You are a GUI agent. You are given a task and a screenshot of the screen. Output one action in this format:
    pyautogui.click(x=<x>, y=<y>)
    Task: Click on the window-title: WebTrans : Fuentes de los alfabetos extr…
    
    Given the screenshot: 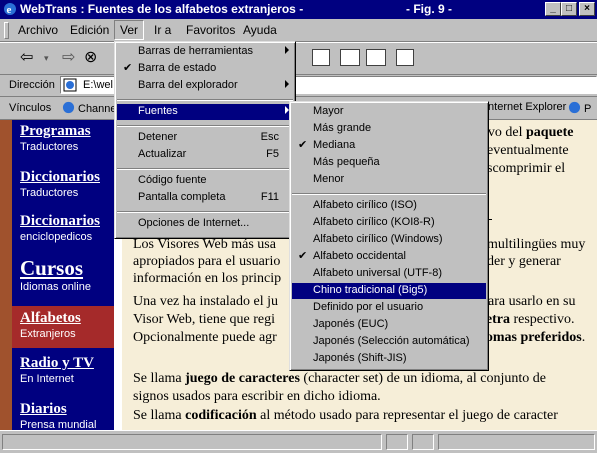 What is the action you would take?
    pyautogui.click(x=162, y=9)
    